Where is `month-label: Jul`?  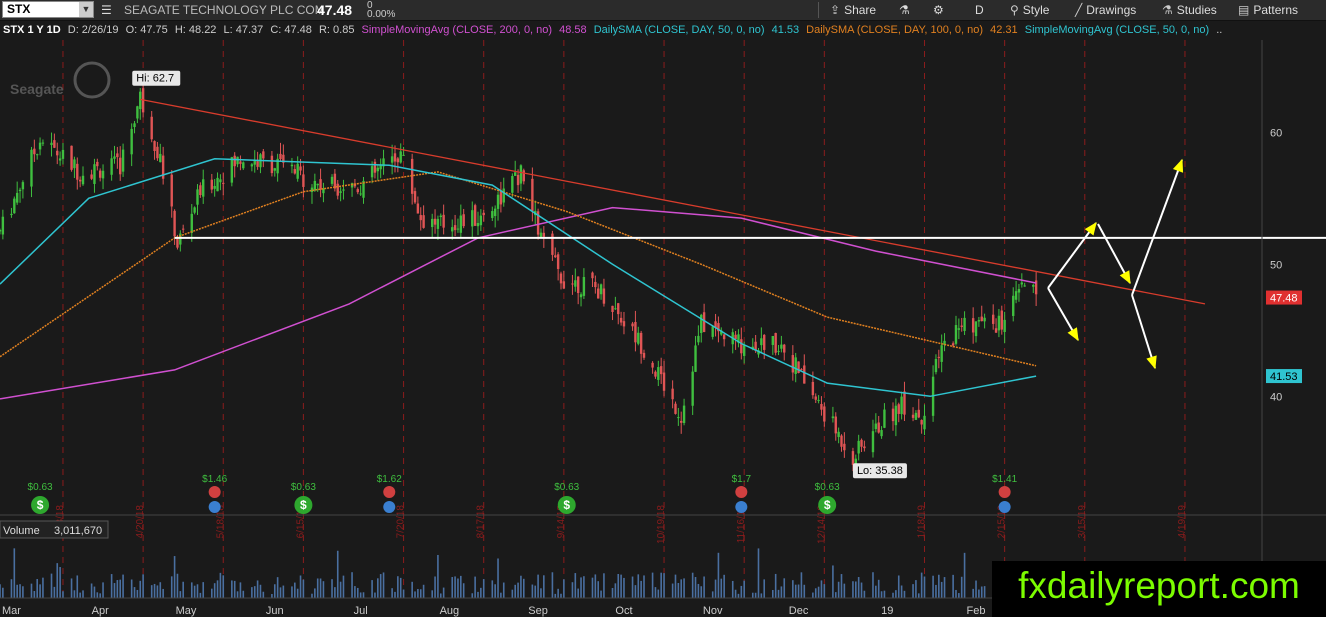 month-label: Jul is located at coordinates (361, 611).